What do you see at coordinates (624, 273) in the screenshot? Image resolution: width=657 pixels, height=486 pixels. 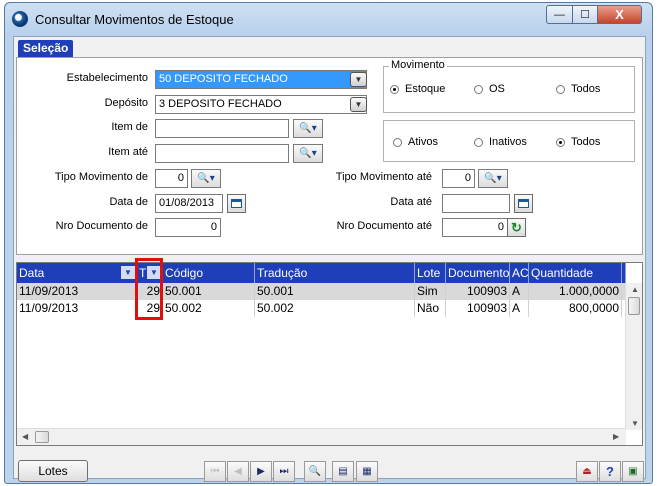 I see `column-header-extra` at bounding box center [624, 273].